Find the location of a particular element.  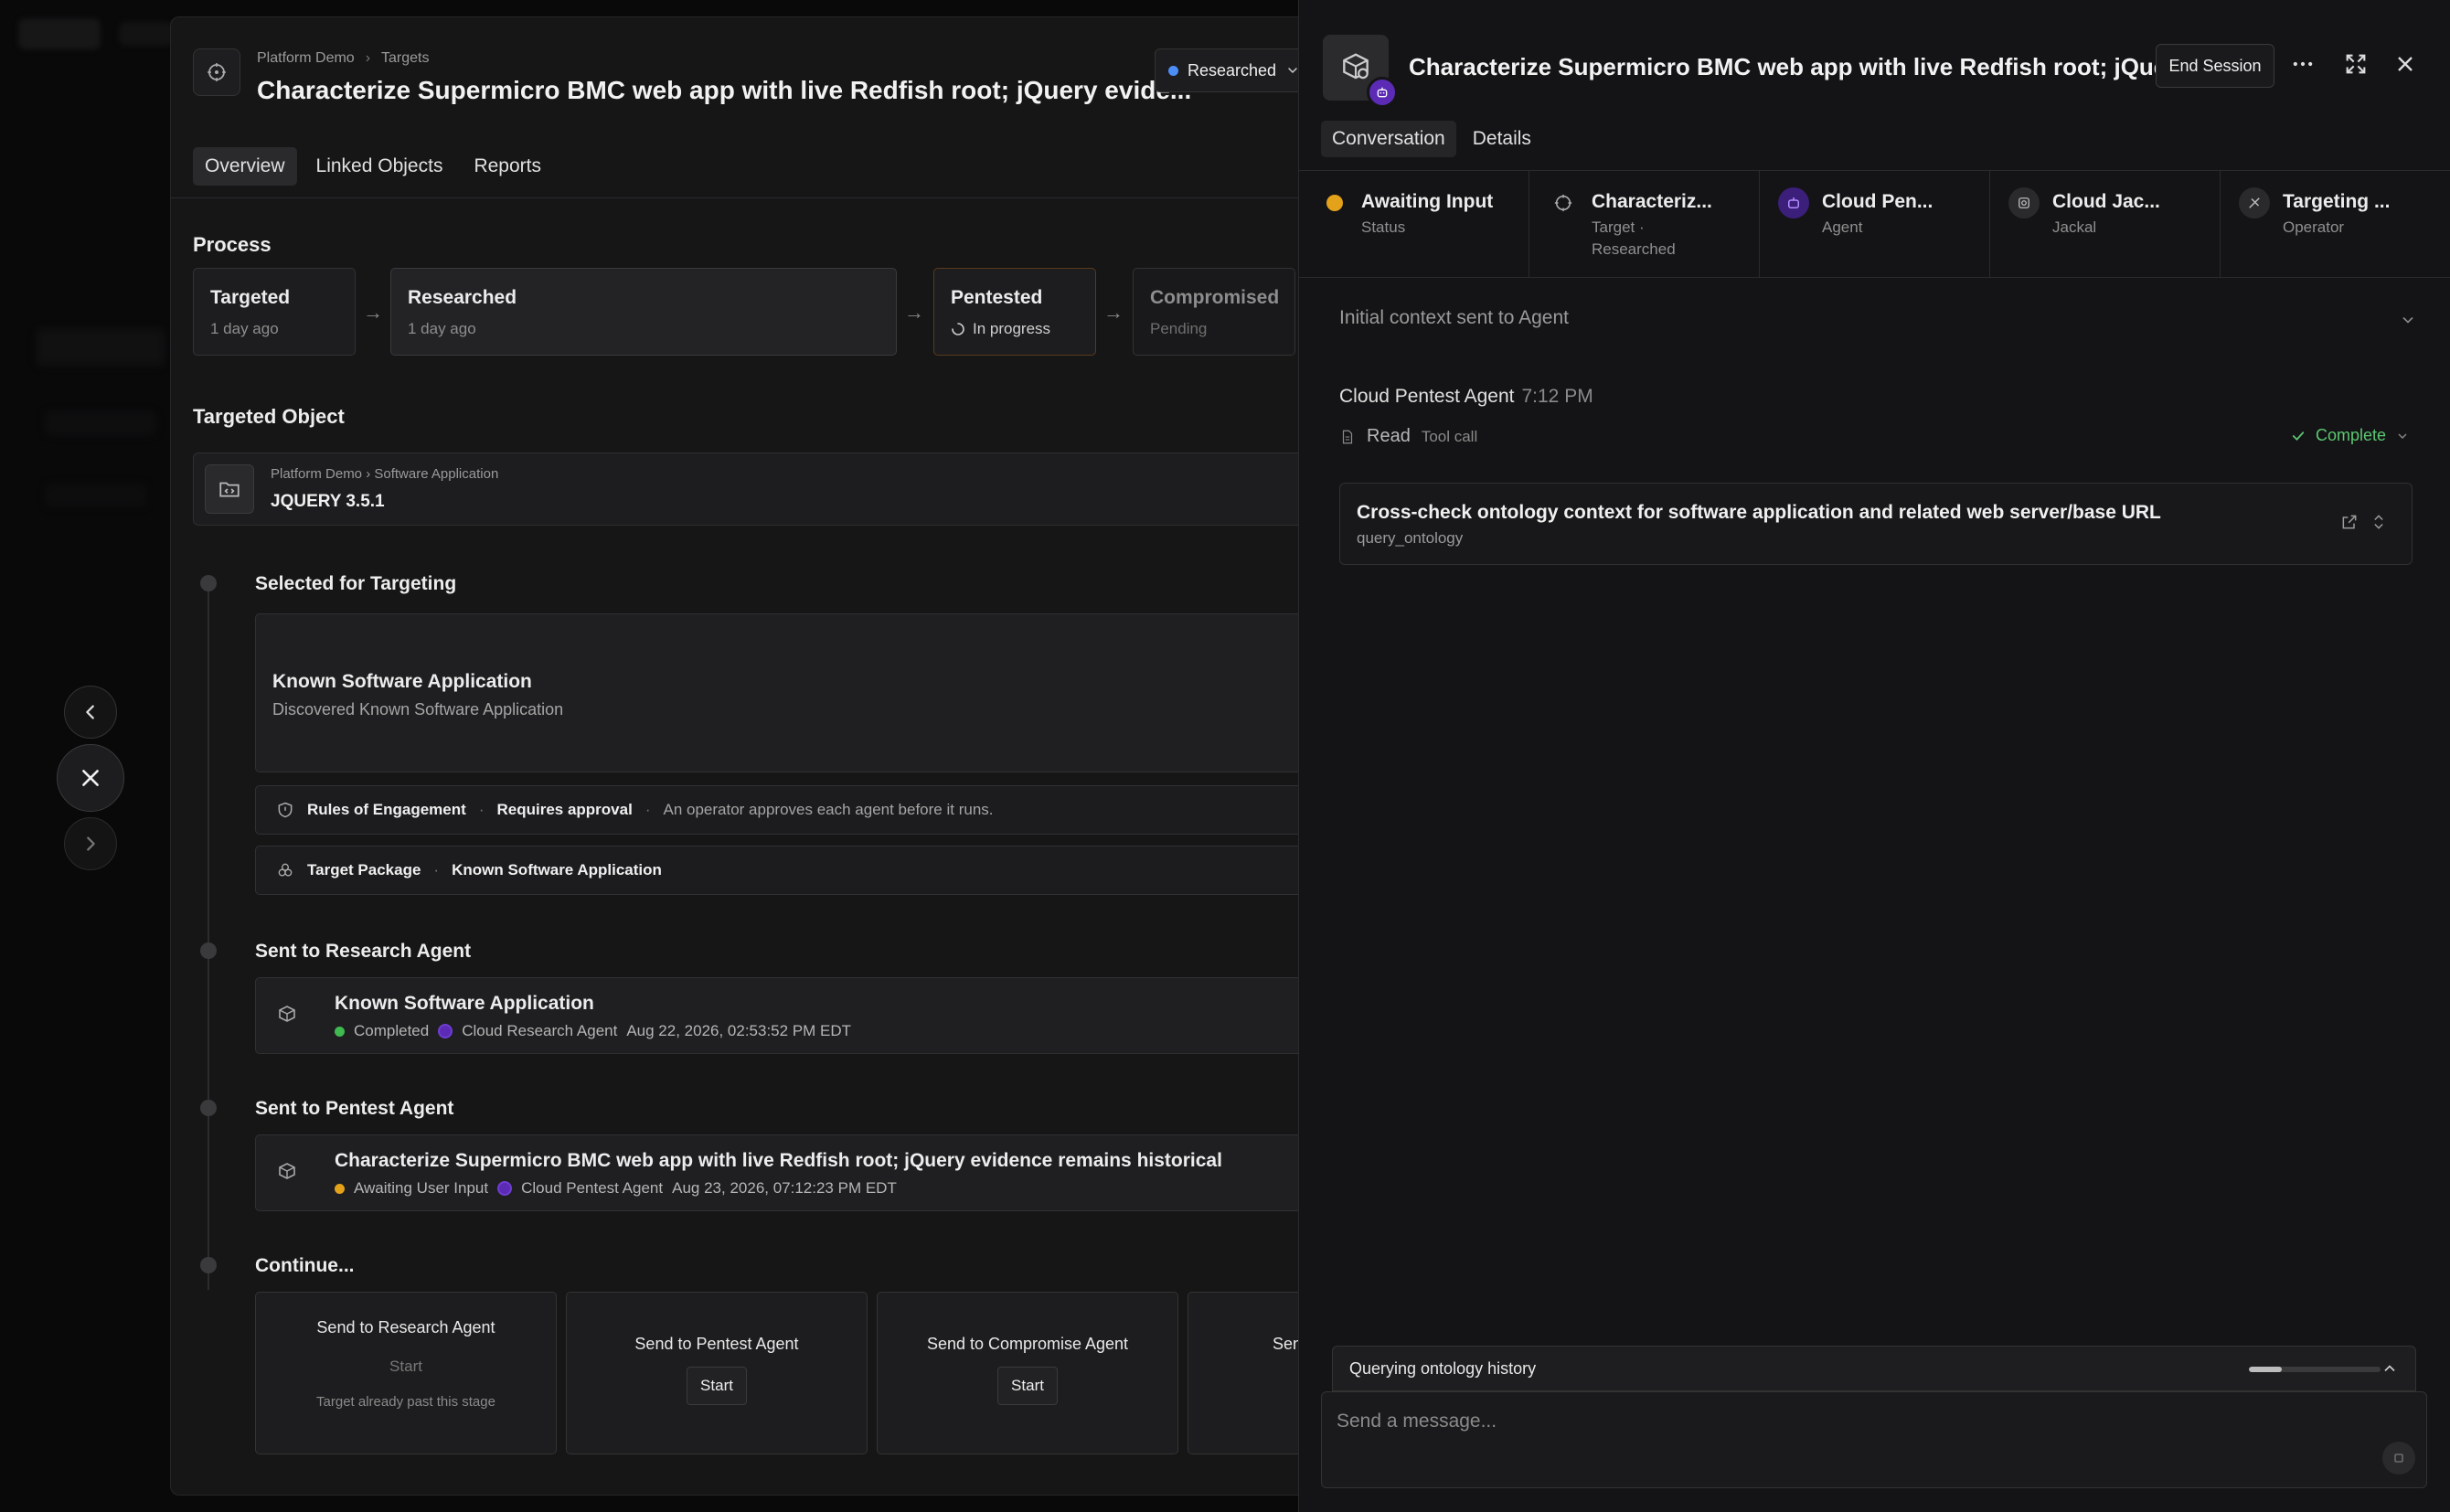

info-target: Characteriz... Target · Researched is located at coordinates (1644, 224).